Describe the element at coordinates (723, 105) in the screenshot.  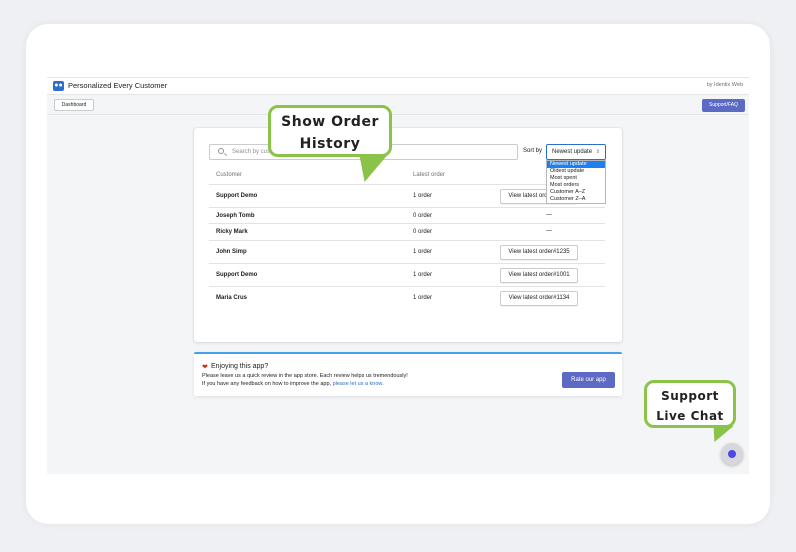
I see `support-faq-button: Support/FAQ` at that location.